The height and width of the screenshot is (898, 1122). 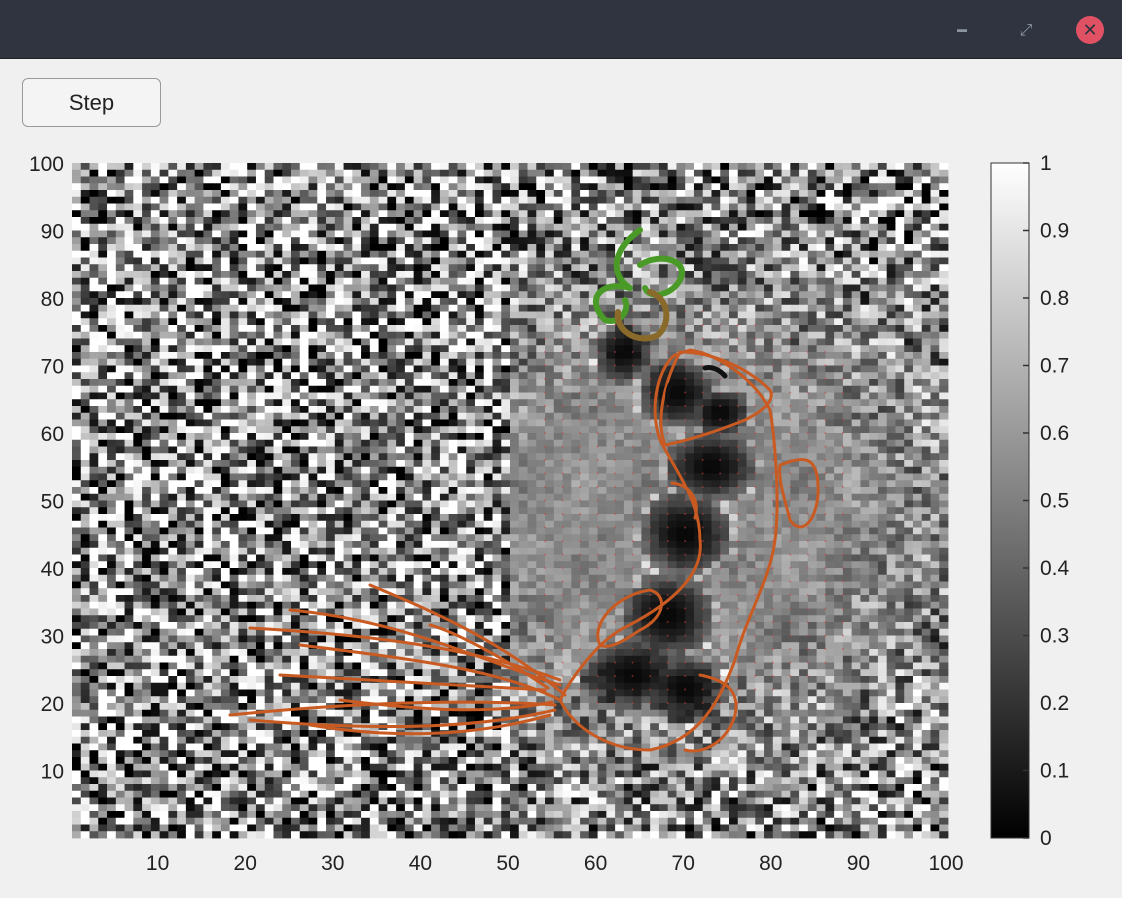 What do you see at coordinates (1090, 30) in the screenshot?
I see `close-icon: ✕` at bounding box center [1090, 30].